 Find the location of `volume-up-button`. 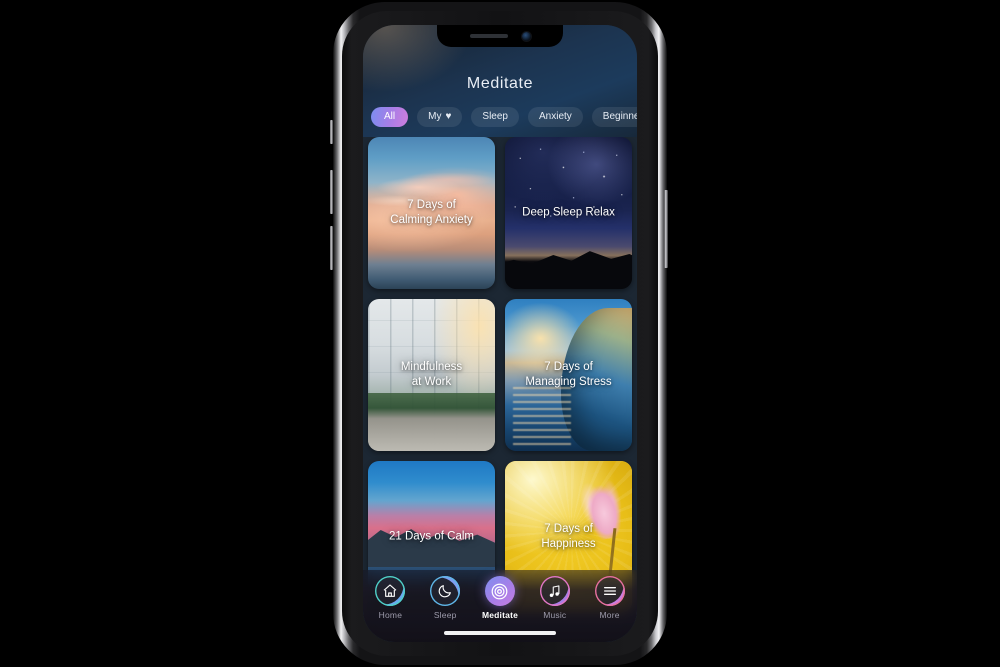

volume-up-button is located at coordinates (331, 192).